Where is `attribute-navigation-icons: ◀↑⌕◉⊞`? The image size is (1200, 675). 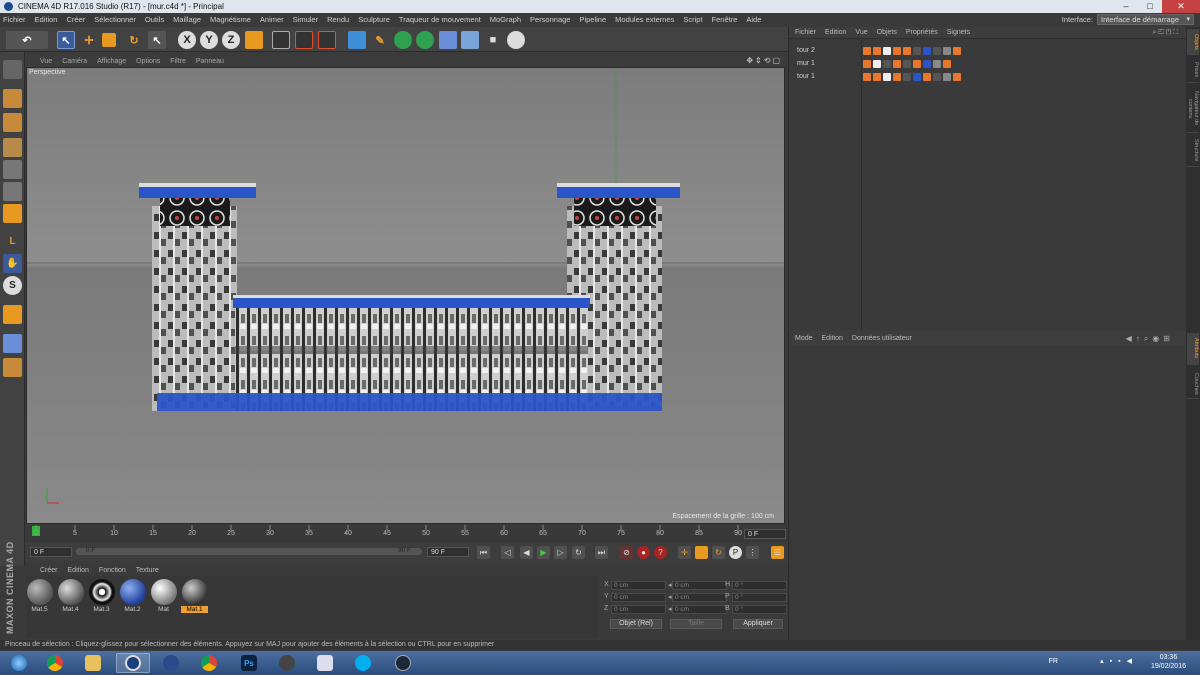 attribute-navigation-icons: ◀↑⌕◉⊞ is located at coordinates (1150, 339).